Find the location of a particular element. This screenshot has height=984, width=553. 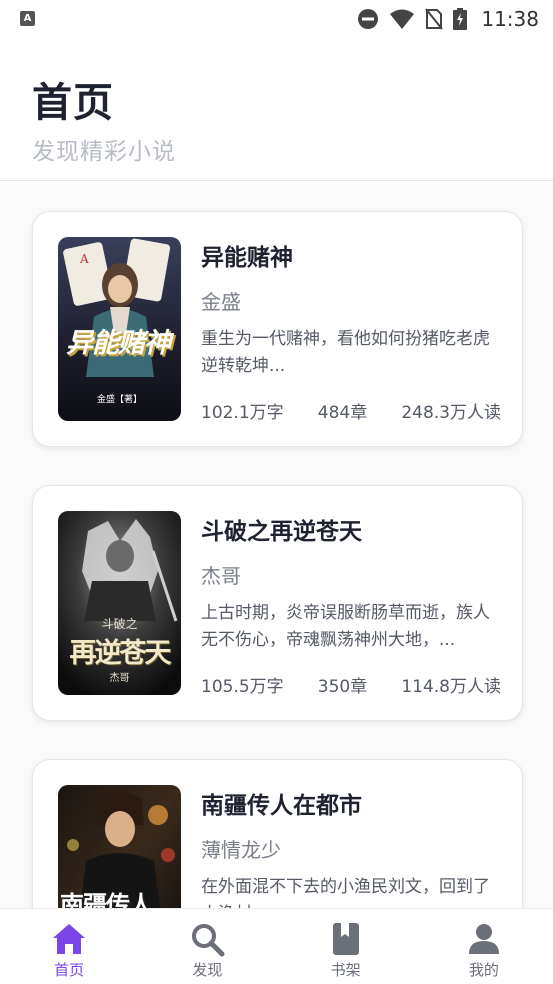

battery-charging-icon is located at coordinates (460, 19).